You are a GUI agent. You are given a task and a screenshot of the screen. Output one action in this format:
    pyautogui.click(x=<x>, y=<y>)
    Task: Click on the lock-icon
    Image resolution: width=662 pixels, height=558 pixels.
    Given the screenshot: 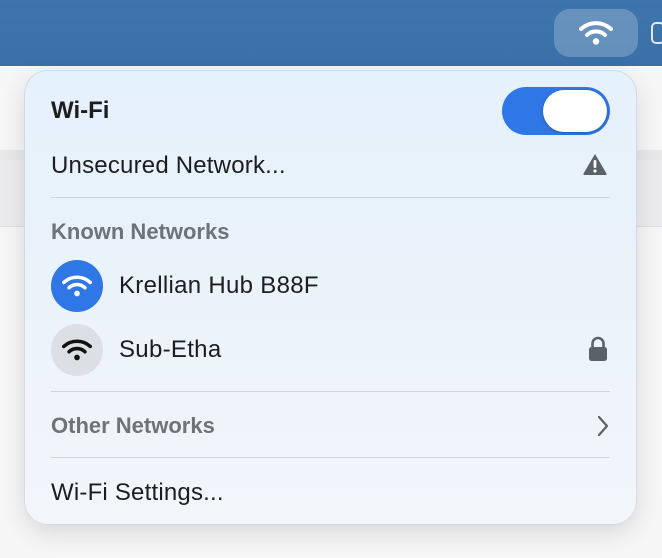 What is the action you would take?
    pyautogui.click(x=598, y=348)
    